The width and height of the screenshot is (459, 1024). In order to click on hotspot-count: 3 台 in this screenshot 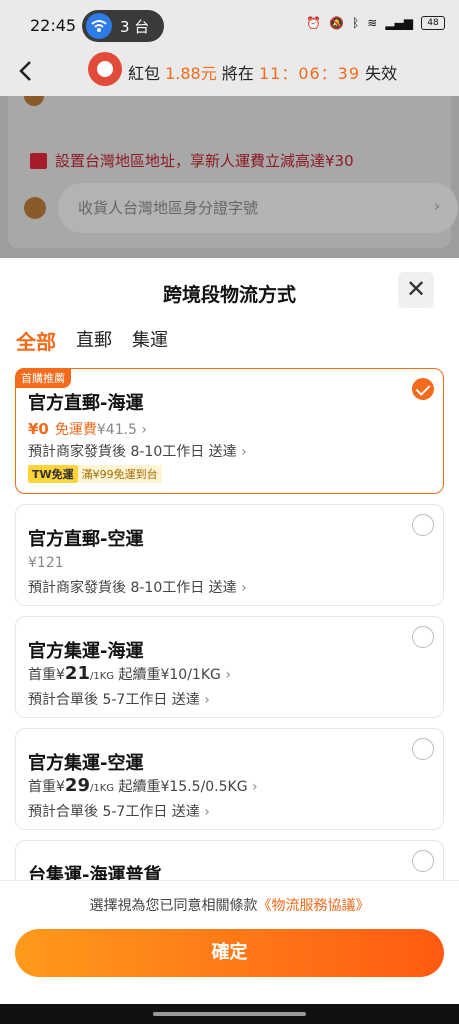, I will do `click(135, 27)`.